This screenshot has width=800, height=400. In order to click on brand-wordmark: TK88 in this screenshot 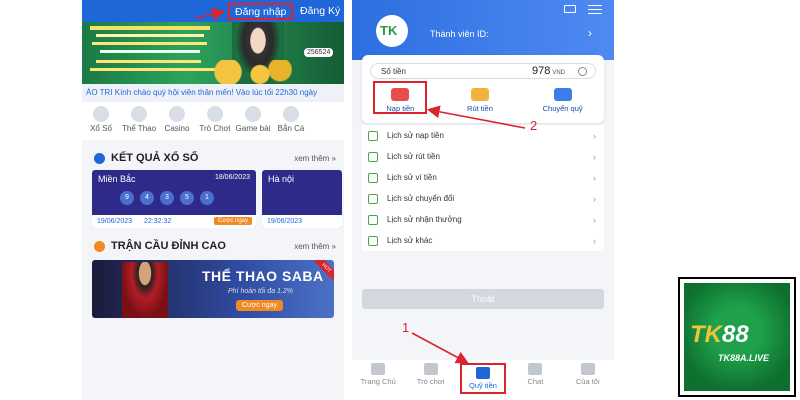, I will do `click(719, 335)`.